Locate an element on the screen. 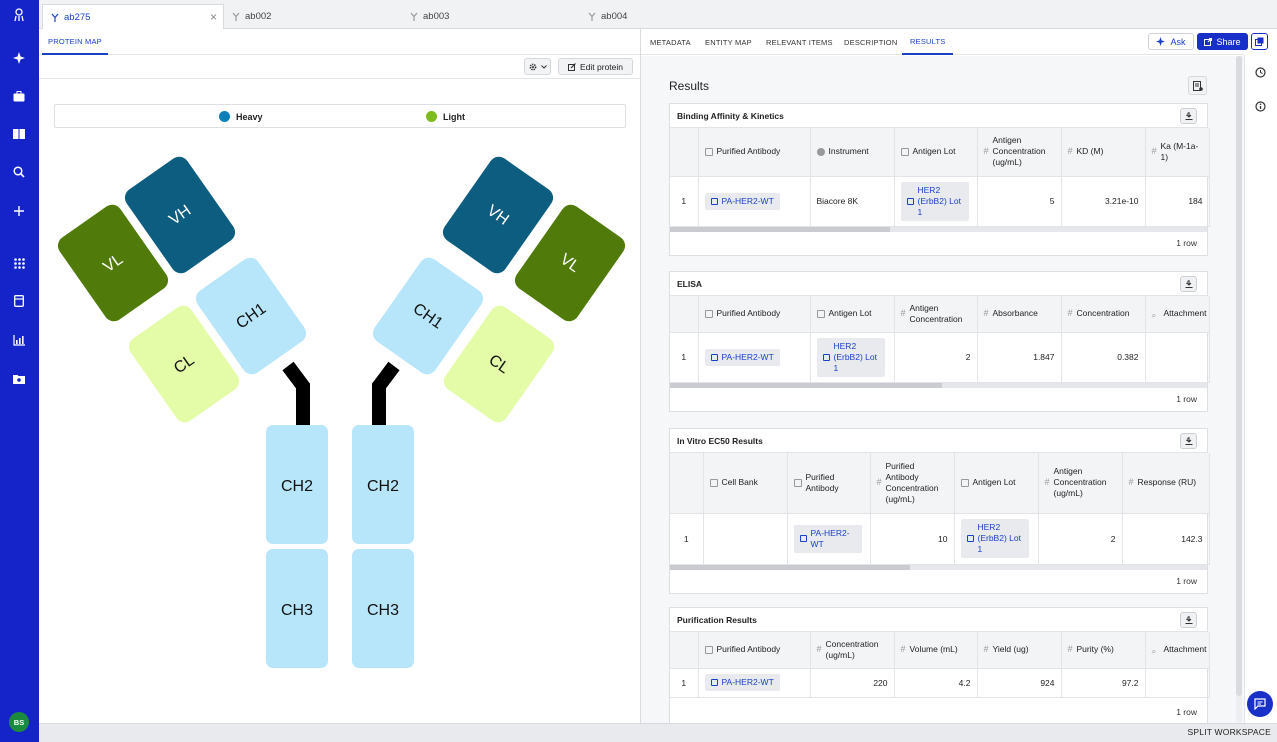  chat-icon is located at coordinates (1260, 704).